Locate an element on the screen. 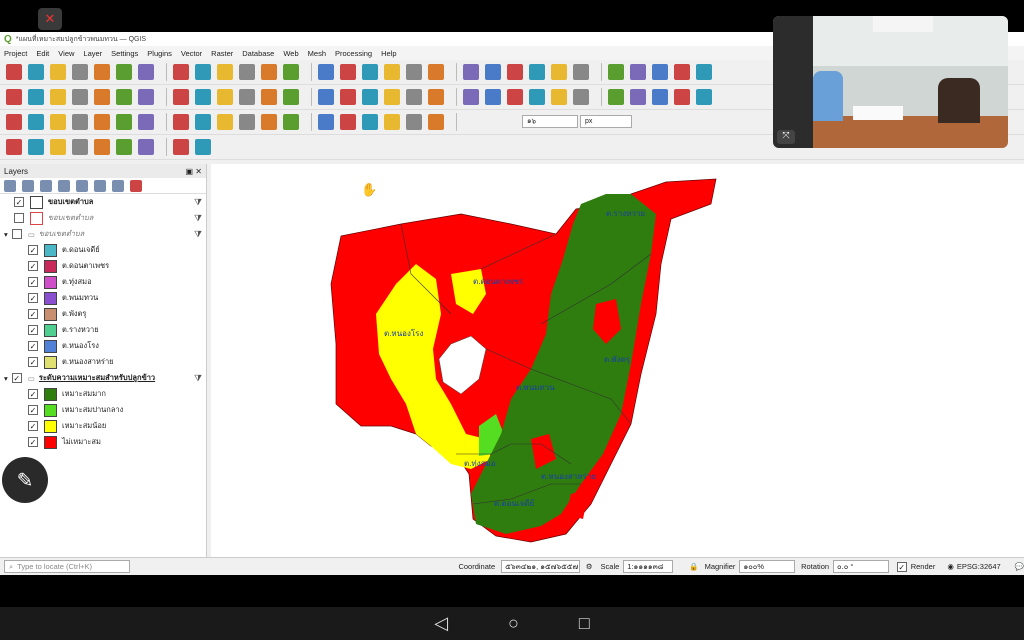 The height and width of the screenshot is (640, 1024). layer-item: ✓ ต.หนองสาหร่าย is located at coordinates (103, 362).